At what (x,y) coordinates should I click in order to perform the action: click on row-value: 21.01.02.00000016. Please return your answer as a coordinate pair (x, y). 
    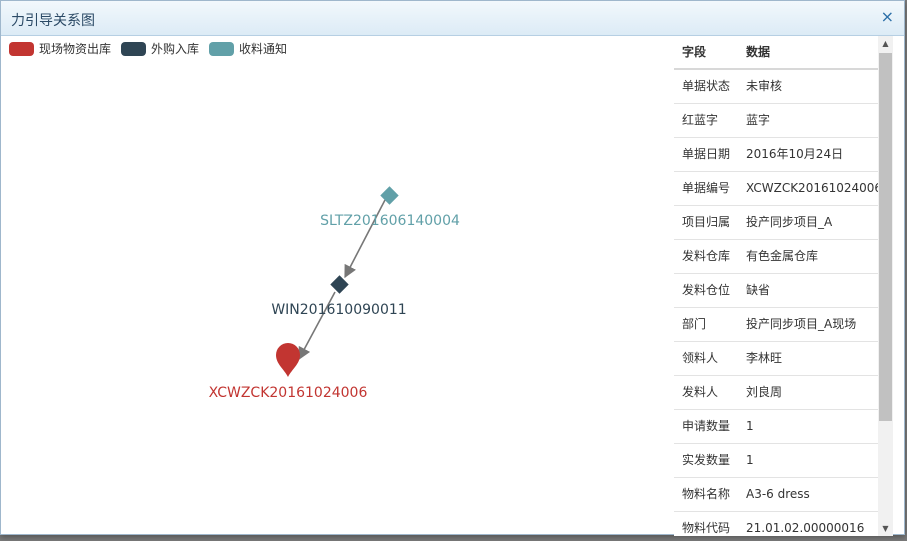
    Looking at the image, I should click on (805, 528).